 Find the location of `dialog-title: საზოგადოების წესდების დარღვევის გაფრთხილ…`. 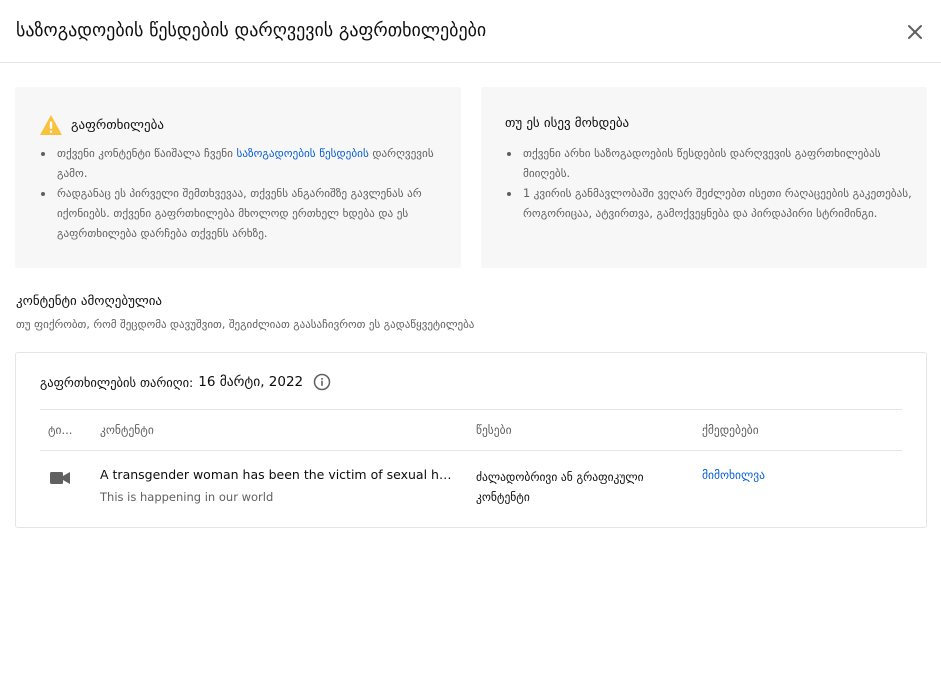

dialog-title: საზოგადოების წესდების დარღვევის გაფრთხილ… is located at coordinates (251, 30).